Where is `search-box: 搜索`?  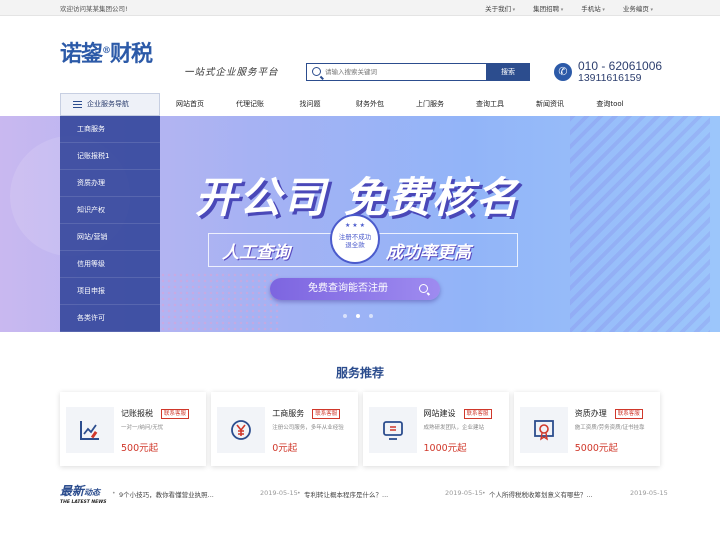 search-box: 搜索 is located at coordinates (418, 72).